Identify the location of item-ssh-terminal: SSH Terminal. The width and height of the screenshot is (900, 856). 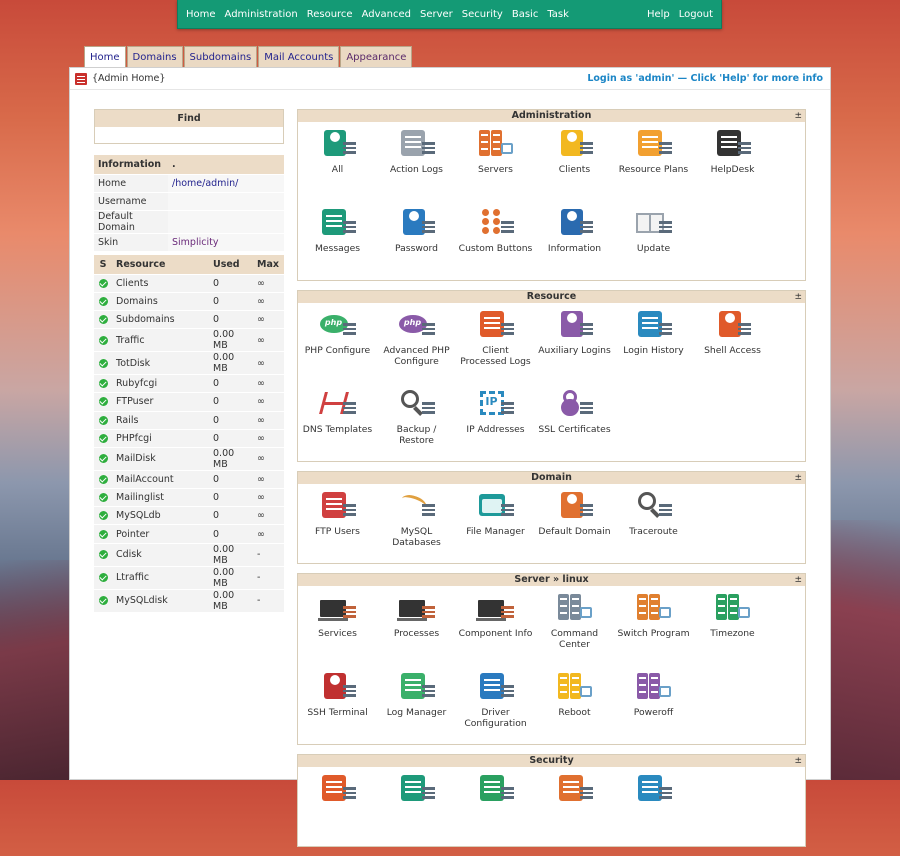
(337, 704).